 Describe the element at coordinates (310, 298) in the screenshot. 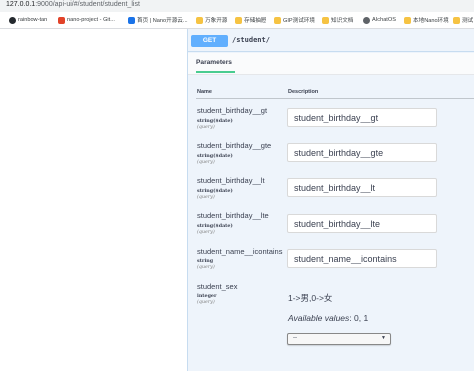

I see `param-description: 1->男,0->女` at that location.